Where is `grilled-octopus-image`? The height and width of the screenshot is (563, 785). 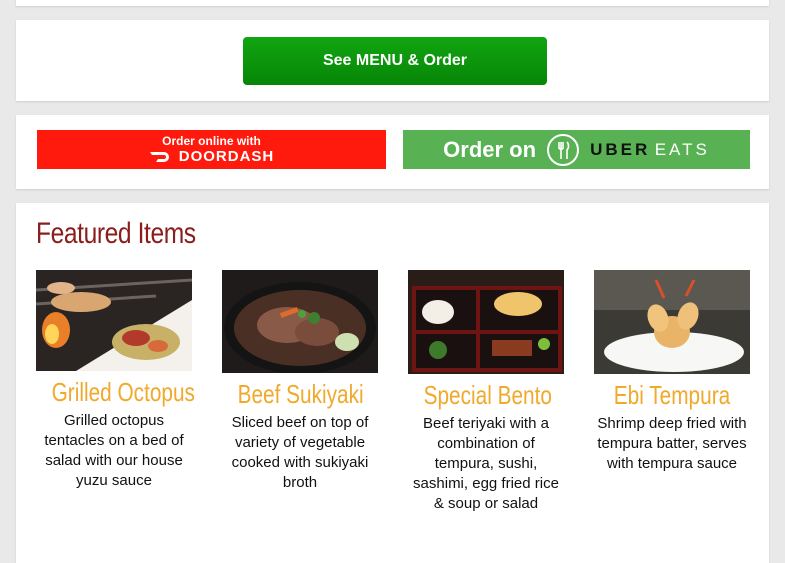 grilled-octopus-image is located at coordinates (114, 320).